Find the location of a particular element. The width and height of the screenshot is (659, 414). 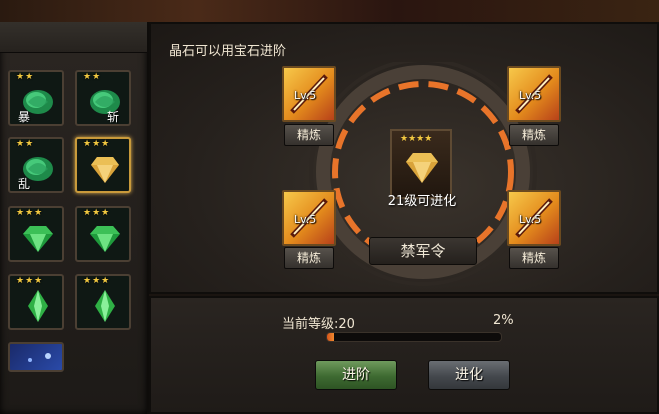

gem-attribute-label: 乱 is located at coordinates (24, 184).